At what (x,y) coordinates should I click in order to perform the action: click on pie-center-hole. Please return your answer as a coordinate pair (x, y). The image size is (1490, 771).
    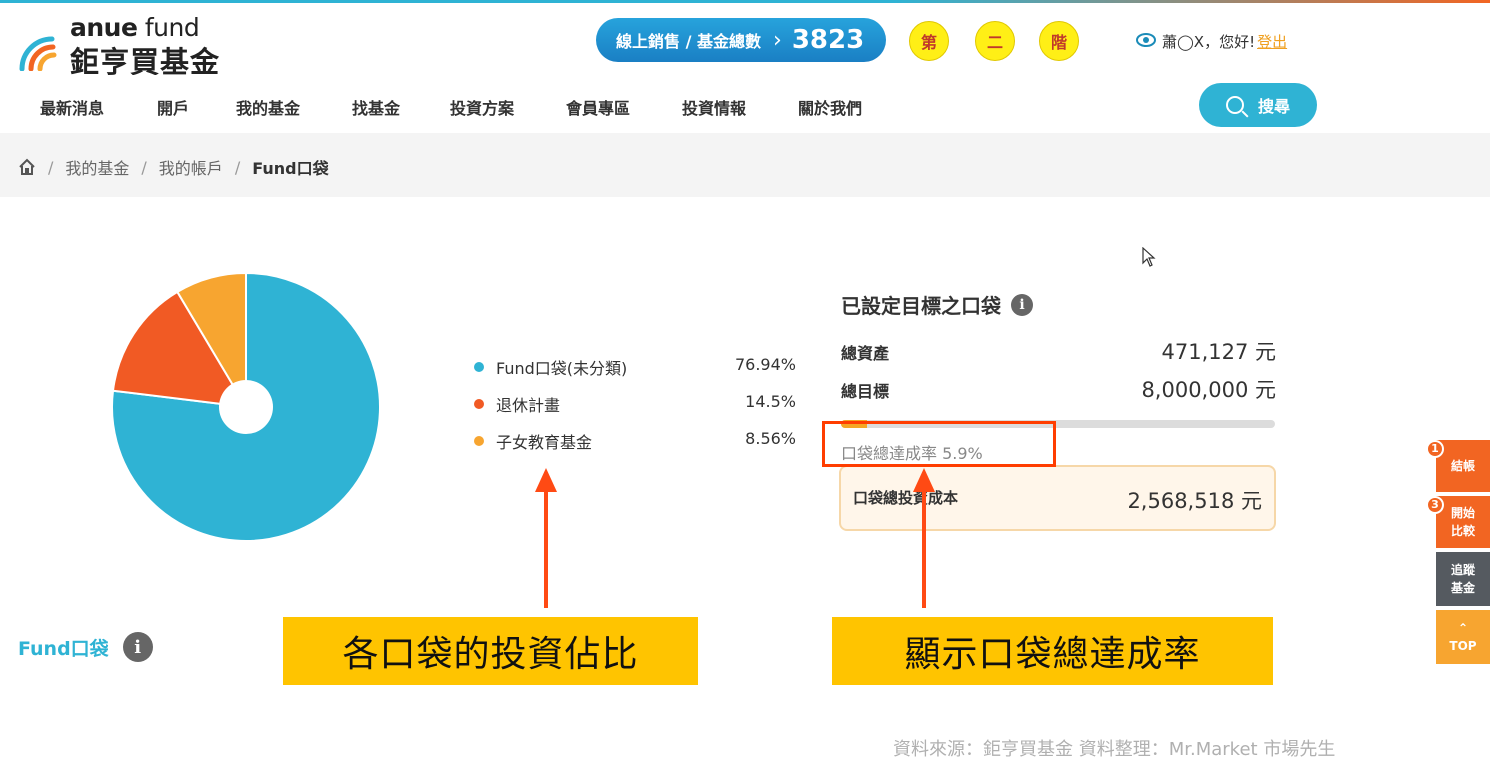
    Looking at the image, I should click on (246, 407).